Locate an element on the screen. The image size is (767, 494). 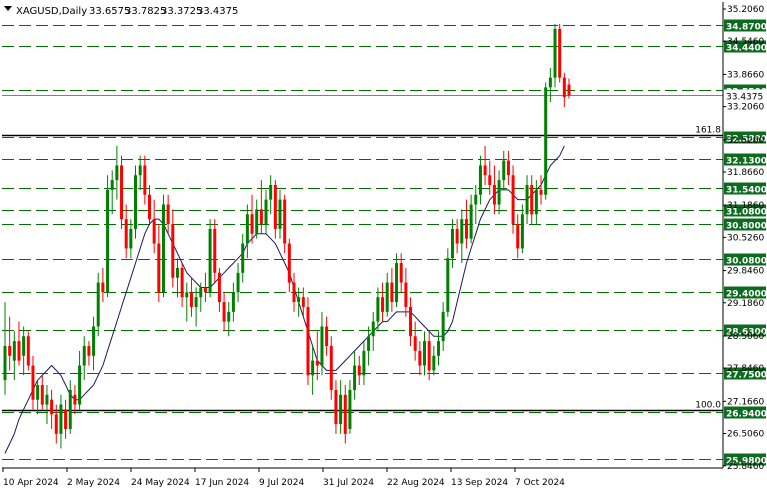
level-label: 31.5400 is located at coordinates (746, 191).